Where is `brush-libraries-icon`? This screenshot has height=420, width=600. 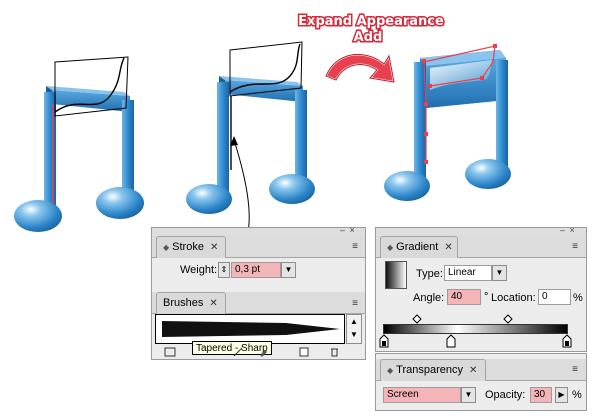
brush-libraries-icon is located at coordinates (171, 352).